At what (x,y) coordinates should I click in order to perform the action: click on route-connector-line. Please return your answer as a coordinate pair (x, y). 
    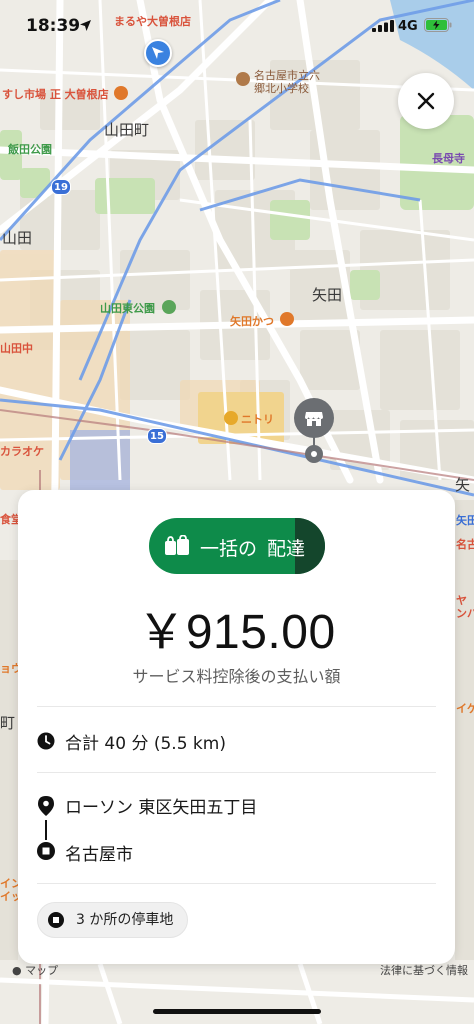
    Looking at the image, I should click on (46, 830).